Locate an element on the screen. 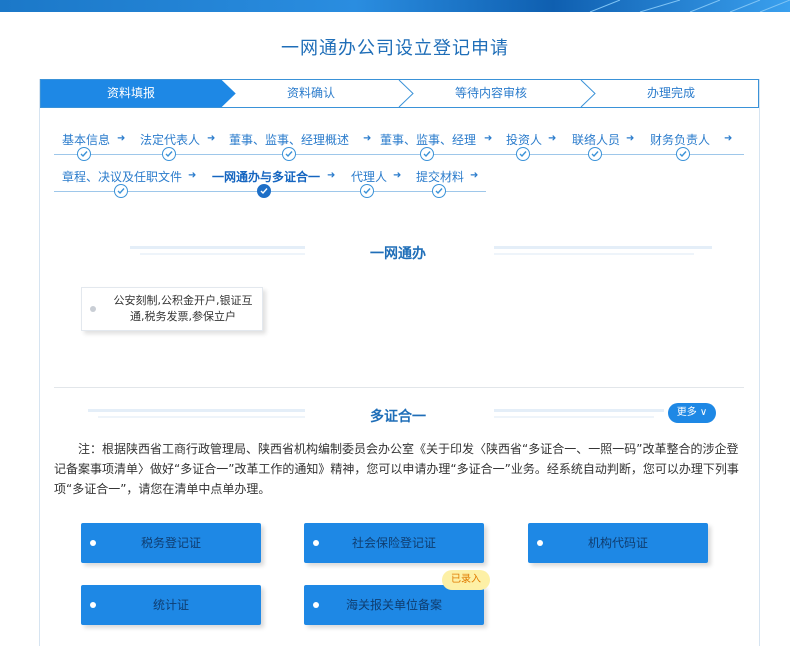 This screenshot has width=790, height=646. substep-investor: 投资人 is located at coordinates (524, 139).